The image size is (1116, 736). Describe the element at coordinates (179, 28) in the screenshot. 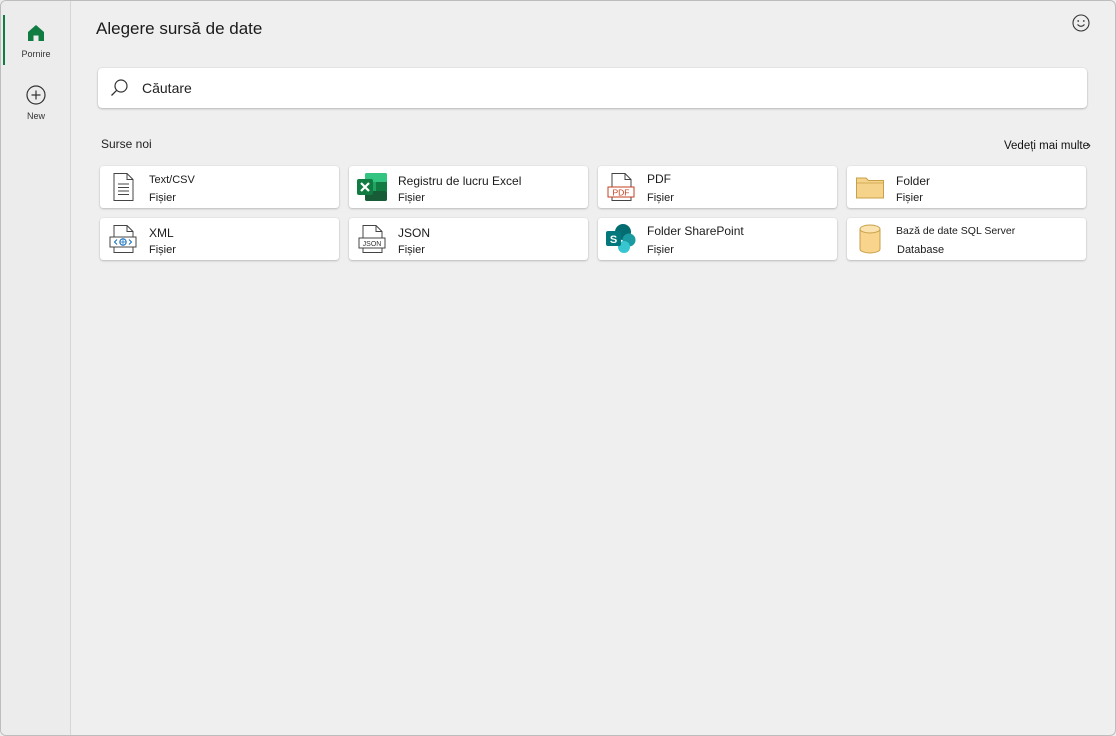

I see `page-title: Alegere sursă de date` at that location.